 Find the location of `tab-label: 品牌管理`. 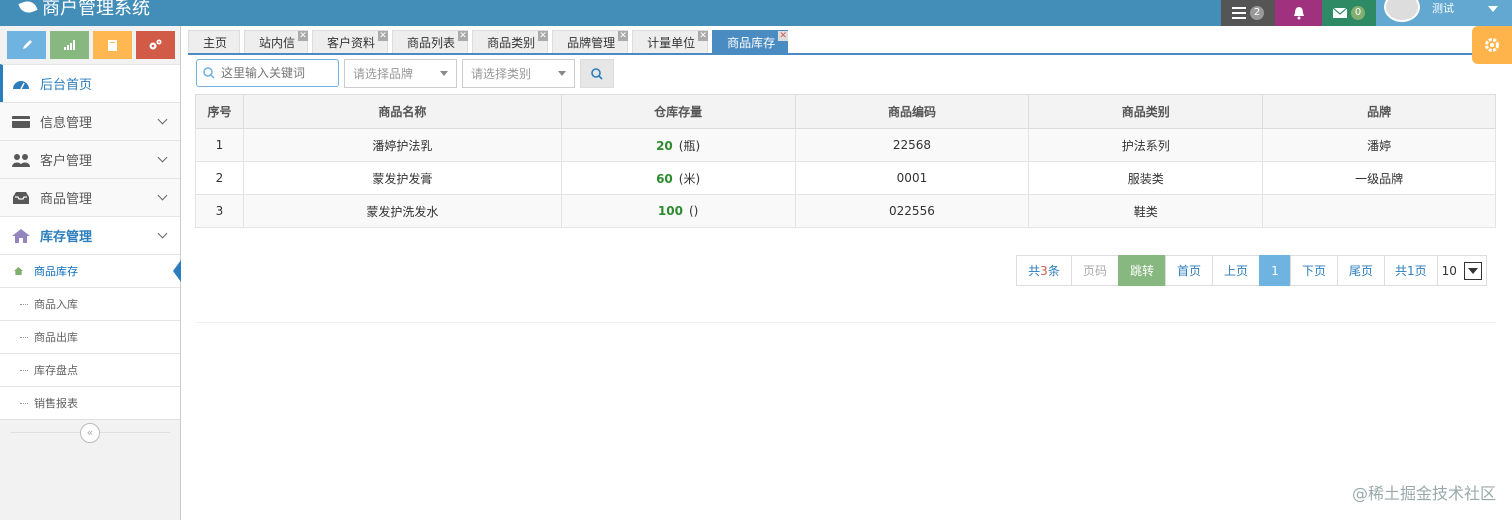

tab-label: 品牌管理 is located at coordinates (591, 42).